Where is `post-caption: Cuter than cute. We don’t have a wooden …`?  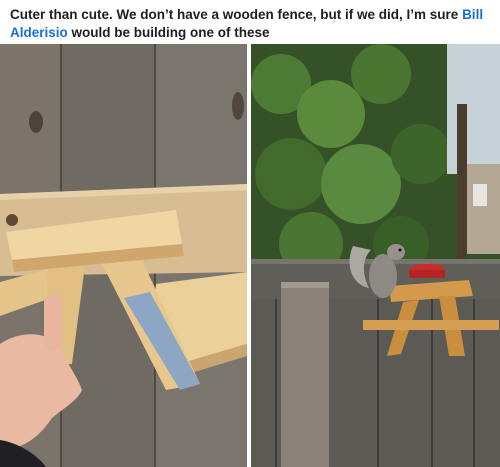
post-caption: Cuter than cute. We don’t have a wooden … is located at coordinates (252, 24).